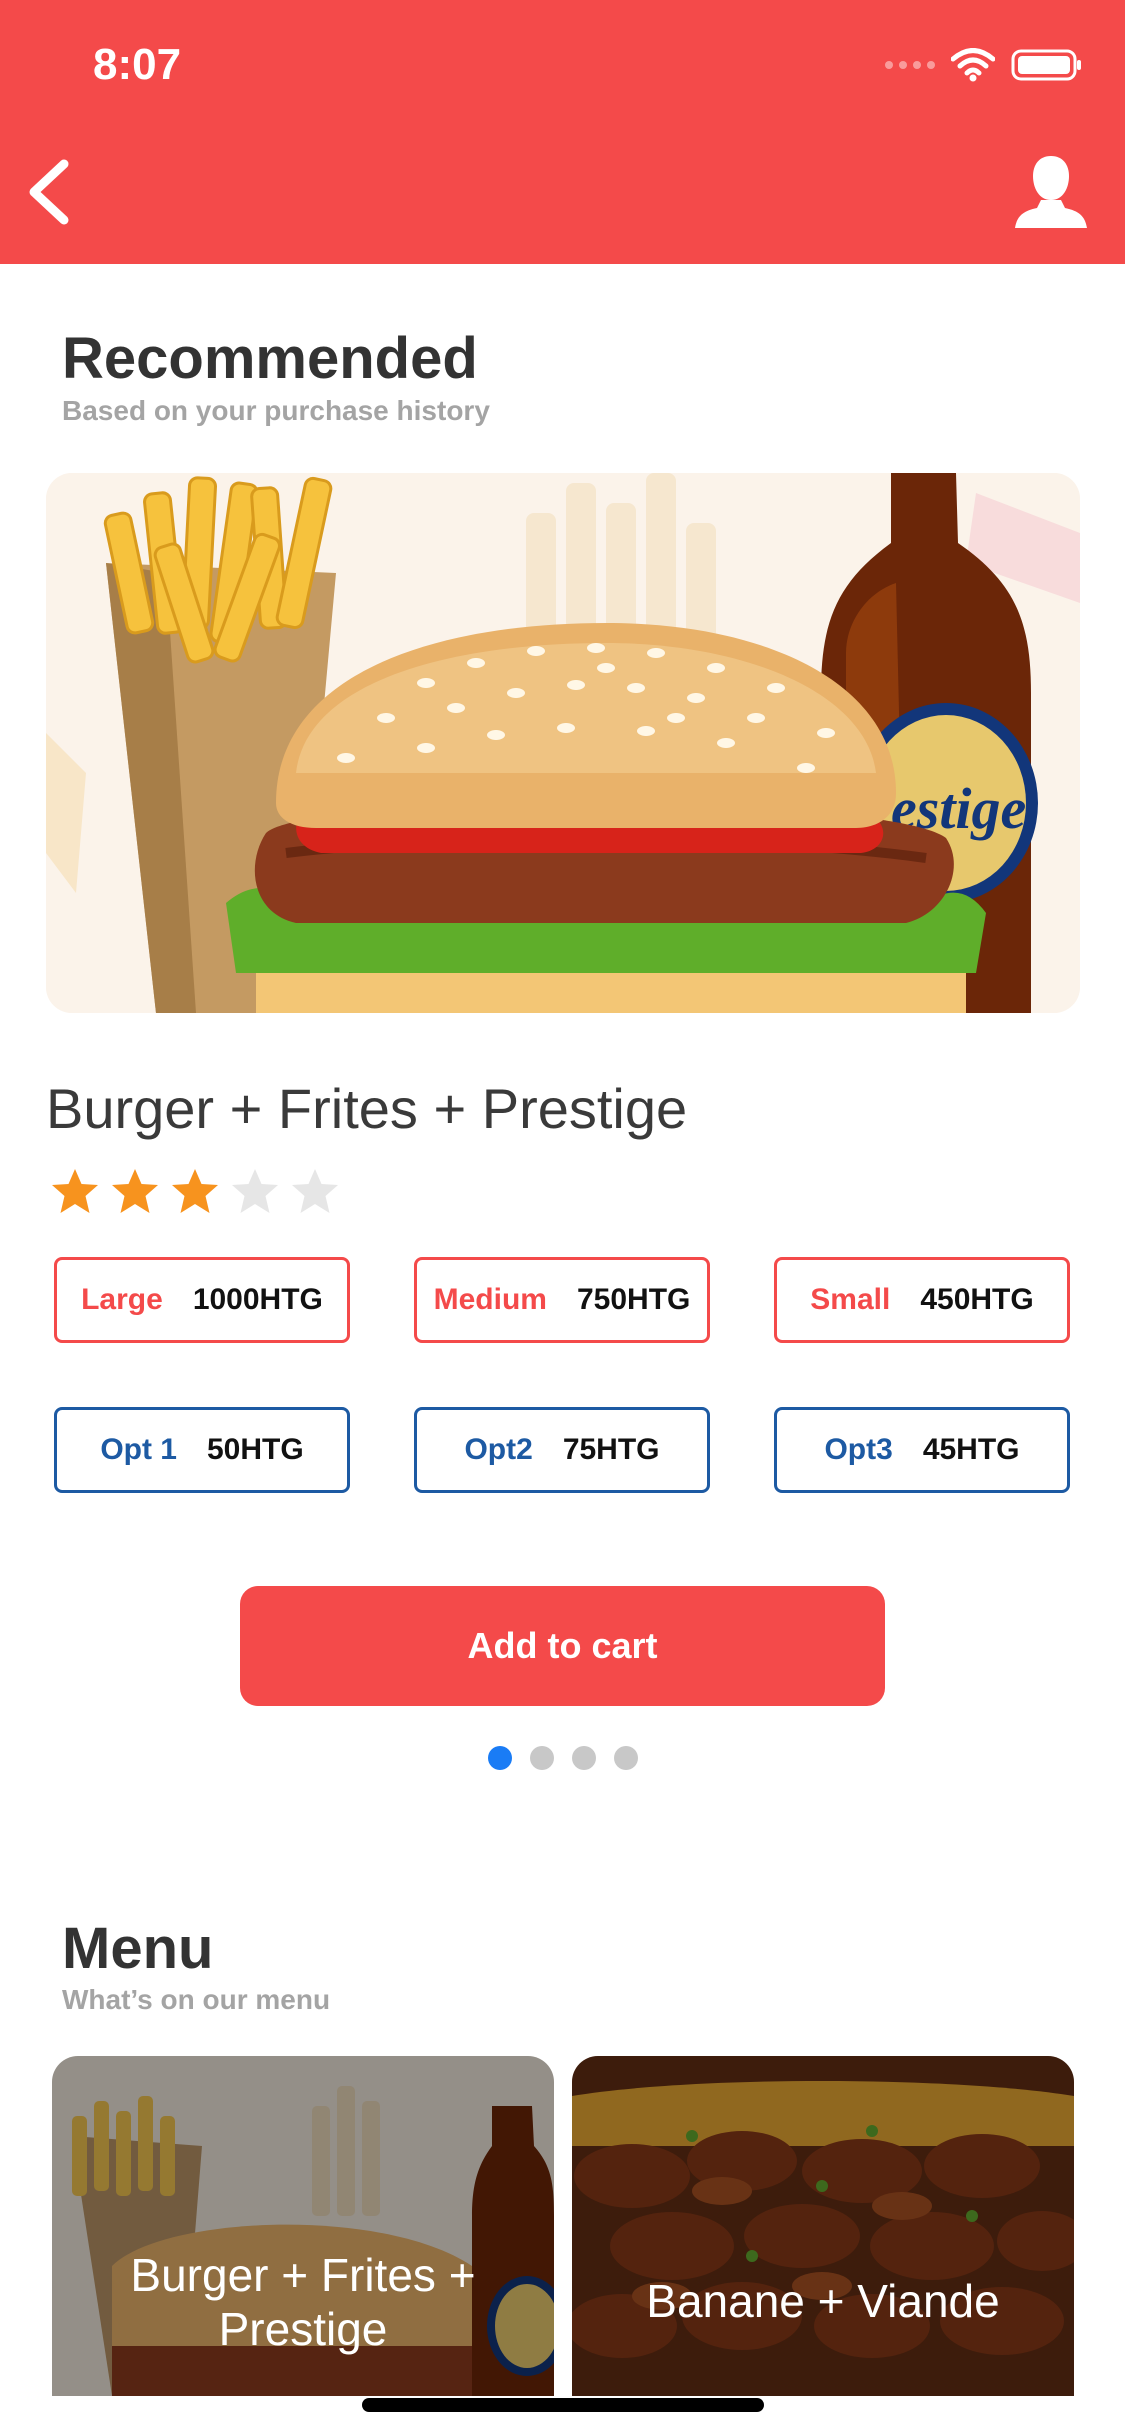  Describe the element at coordinates (1046, 65) in the screenshot. I see `battery-icon` at that location.